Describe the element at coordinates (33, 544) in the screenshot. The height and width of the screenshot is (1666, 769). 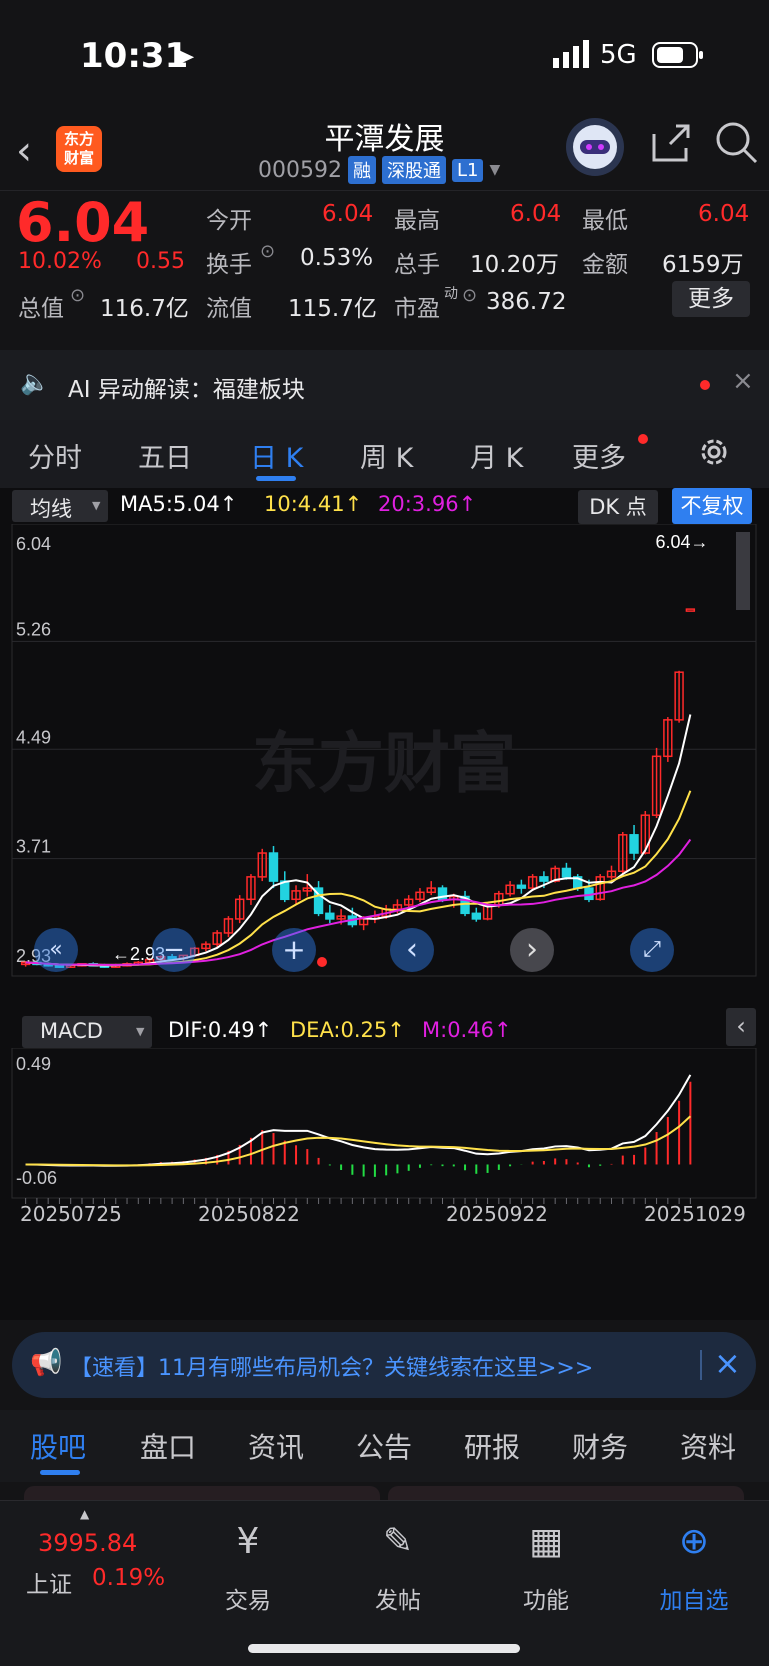
I see `y-tick-label: 6.04` at that location.